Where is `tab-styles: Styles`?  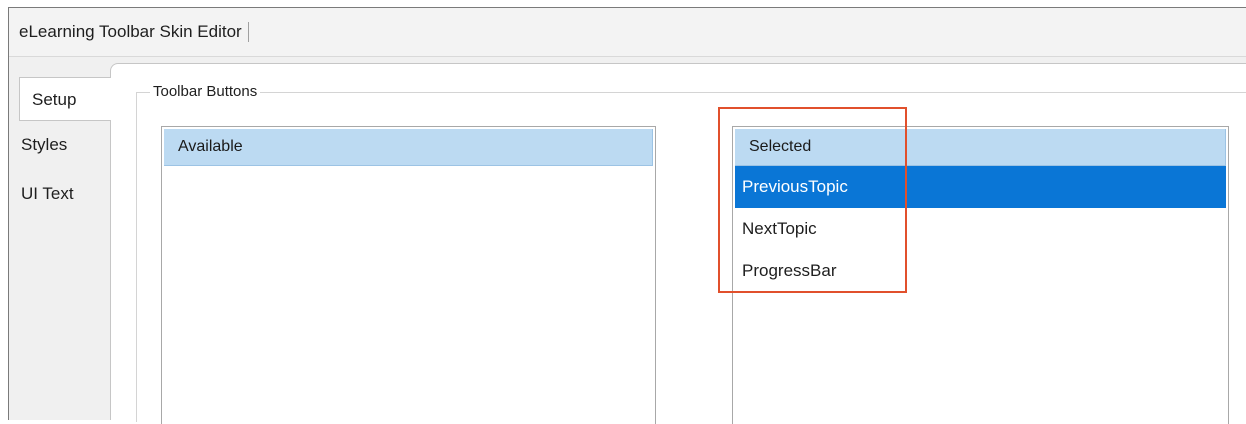 tab-styles: Styles is located at coordinates (59, 145).